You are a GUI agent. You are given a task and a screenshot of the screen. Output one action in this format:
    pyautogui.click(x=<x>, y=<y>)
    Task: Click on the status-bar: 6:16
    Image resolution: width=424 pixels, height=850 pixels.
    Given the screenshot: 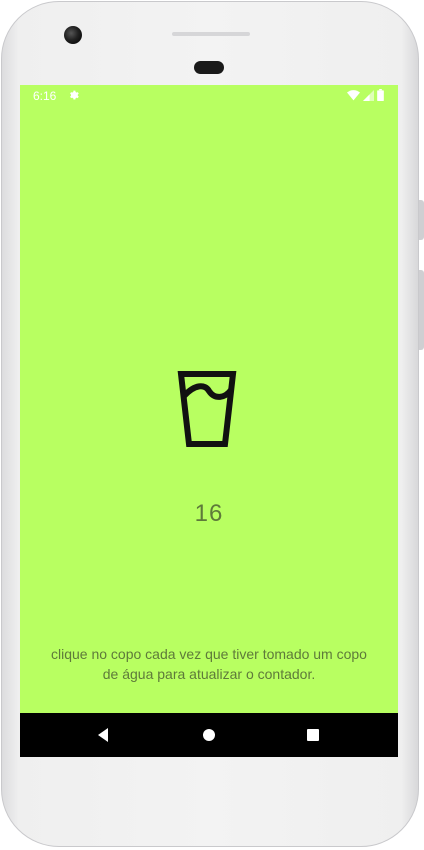 What is the action you would take?
    pyautogui.click(x=209, y=96)
    